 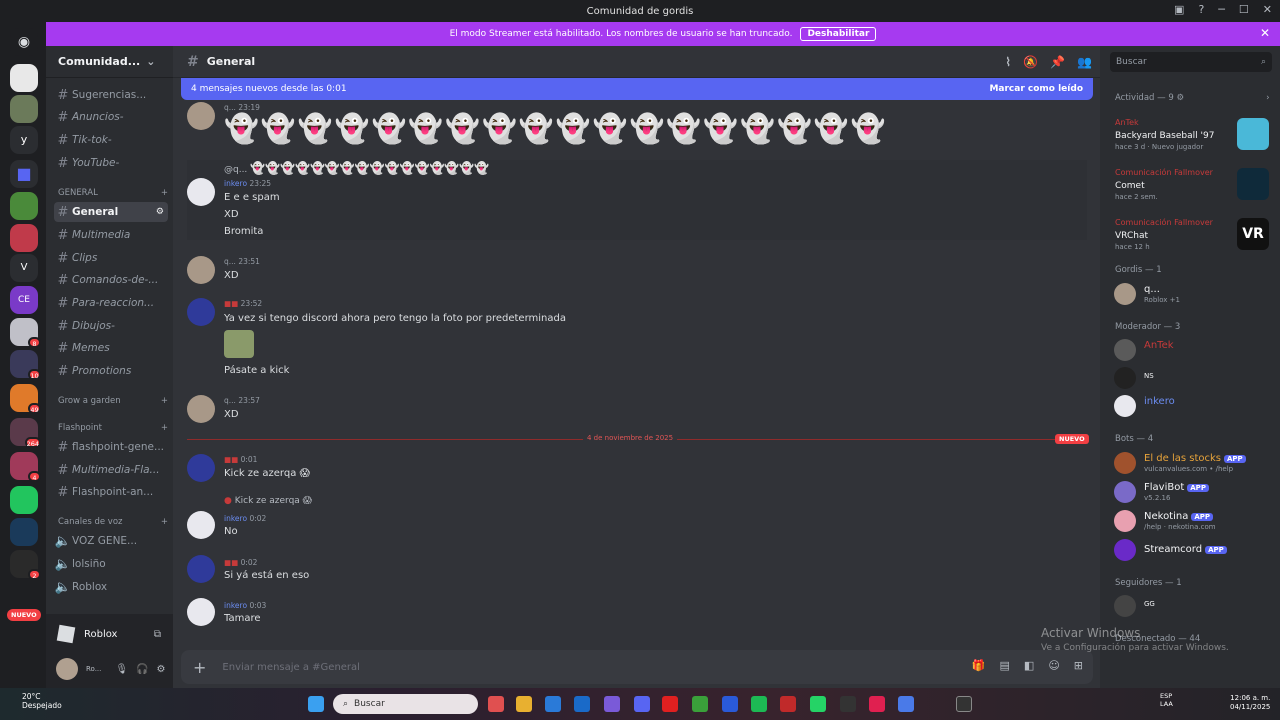 What do you see at coordinates (111, 117) in the screenshot?
I see `channel-item: # Anuncios-` at bounding box center [111, 117].